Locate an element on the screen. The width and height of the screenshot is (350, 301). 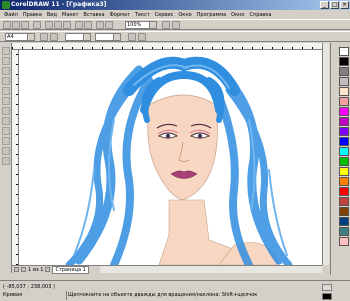
standard-toolbar: 100% is located at coordinates (175, 24).